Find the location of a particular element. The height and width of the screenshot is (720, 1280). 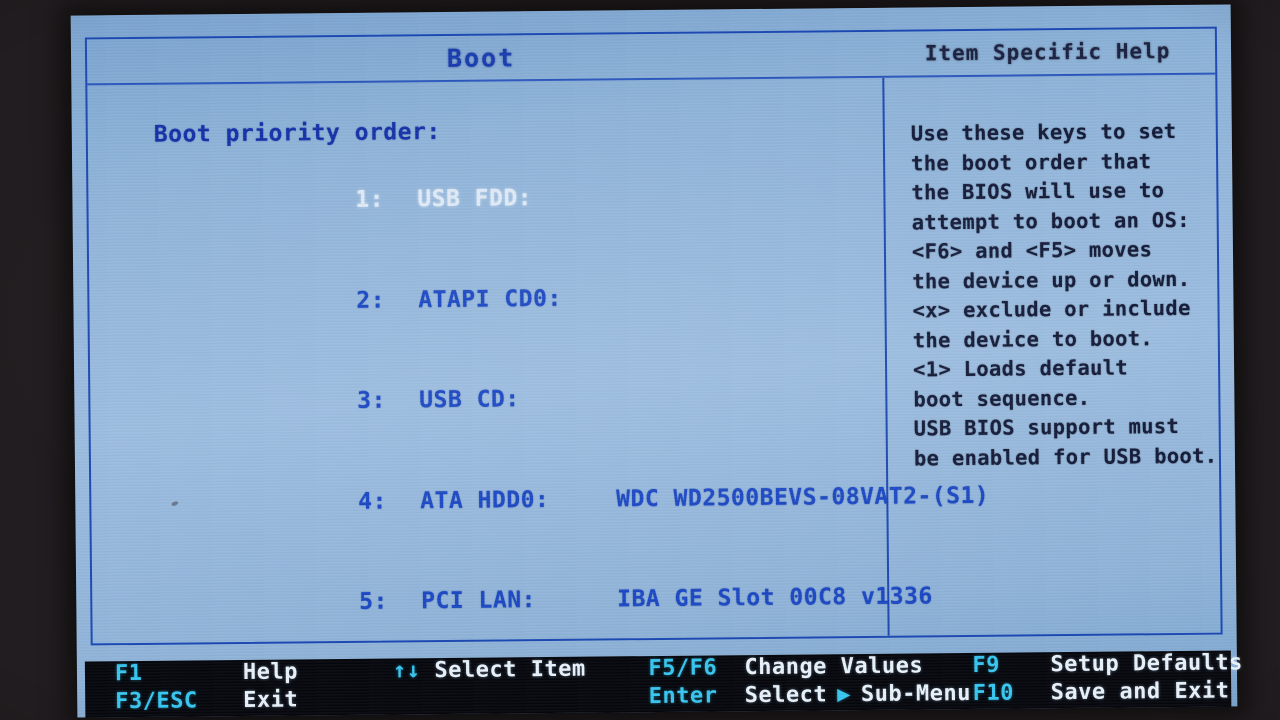

help-line: the device to boot. is located at coordinates (1033, 339).